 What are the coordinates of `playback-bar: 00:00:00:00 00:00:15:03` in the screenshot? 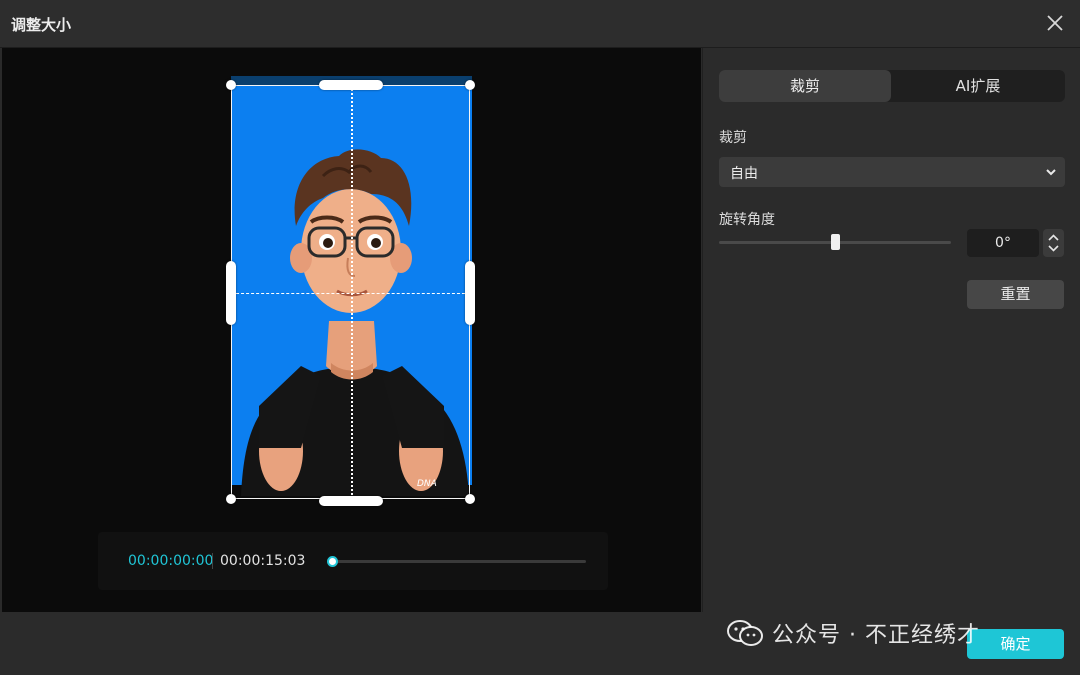 It's located at (353, 561).